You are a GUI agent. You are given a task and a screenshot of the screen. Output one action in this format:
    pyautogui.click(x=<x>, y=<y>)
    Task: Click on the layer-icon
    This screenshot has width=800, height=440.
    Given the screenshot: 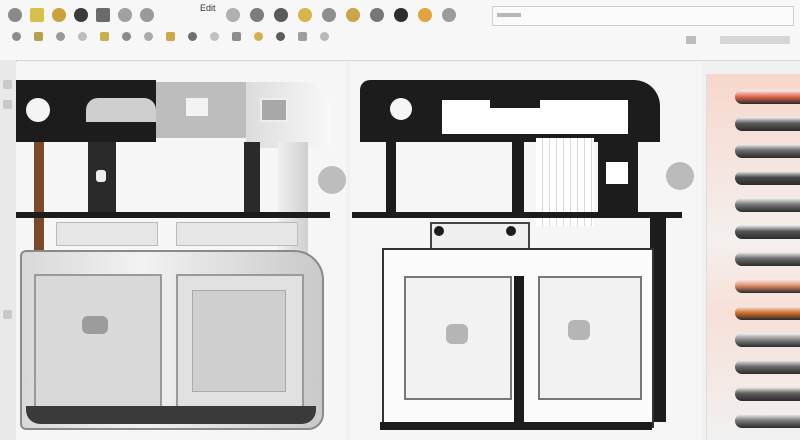 What is the action you would take?
    pyautogui.click(x=449, y=15)
    